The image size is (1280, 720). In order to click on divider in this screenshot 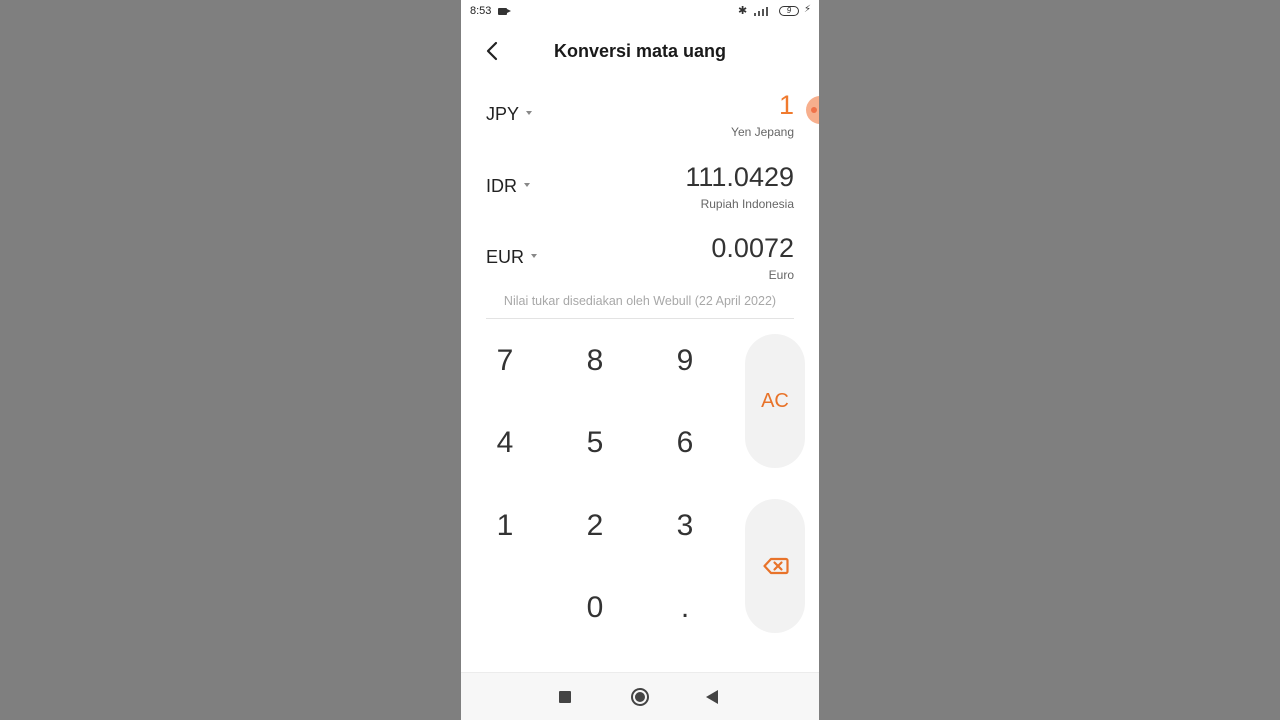, I will do `click(640, 318)`.